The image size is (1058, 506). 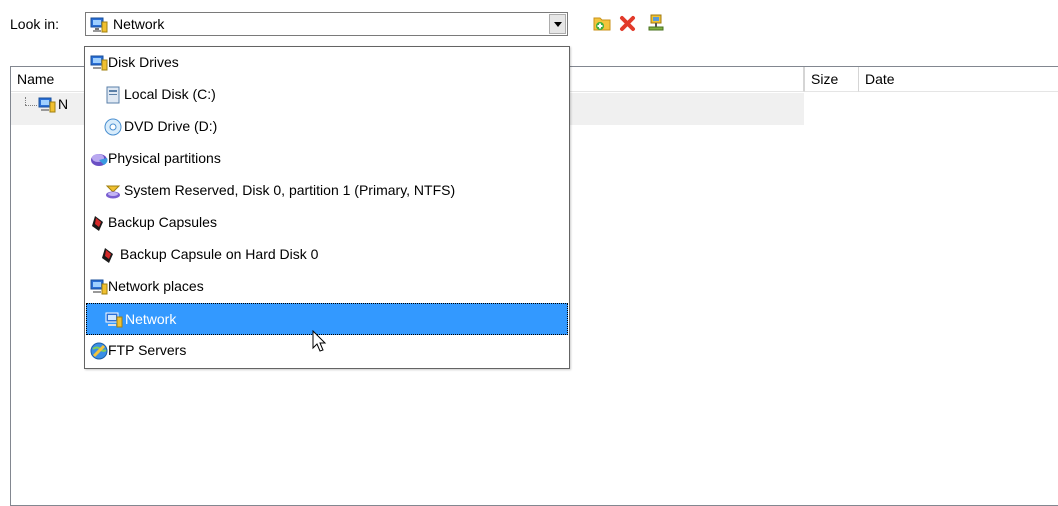 What do you see at coordinates (326, 24) in the screenshot?
I see `look-in-combobox: Network` at bounding box center [326, 24].